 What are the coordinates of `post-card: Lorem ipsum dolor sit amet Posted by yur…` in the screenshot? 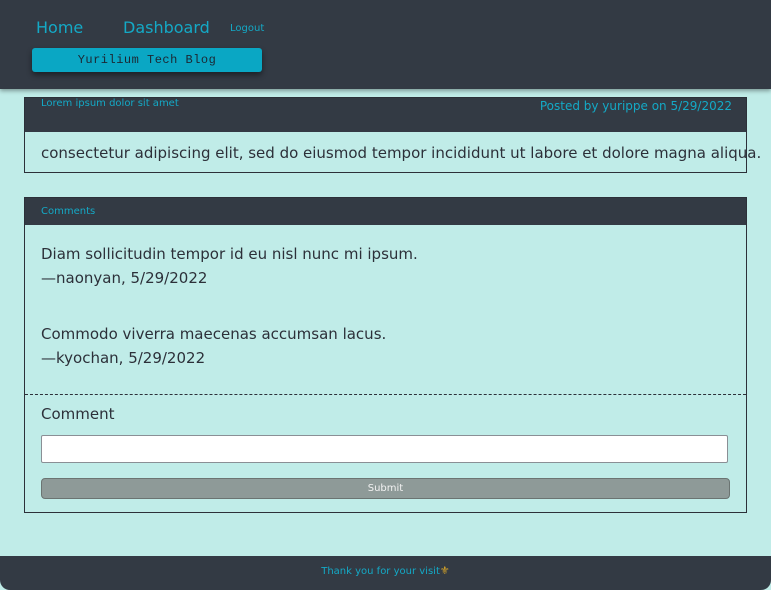 It's located at (393, 135).